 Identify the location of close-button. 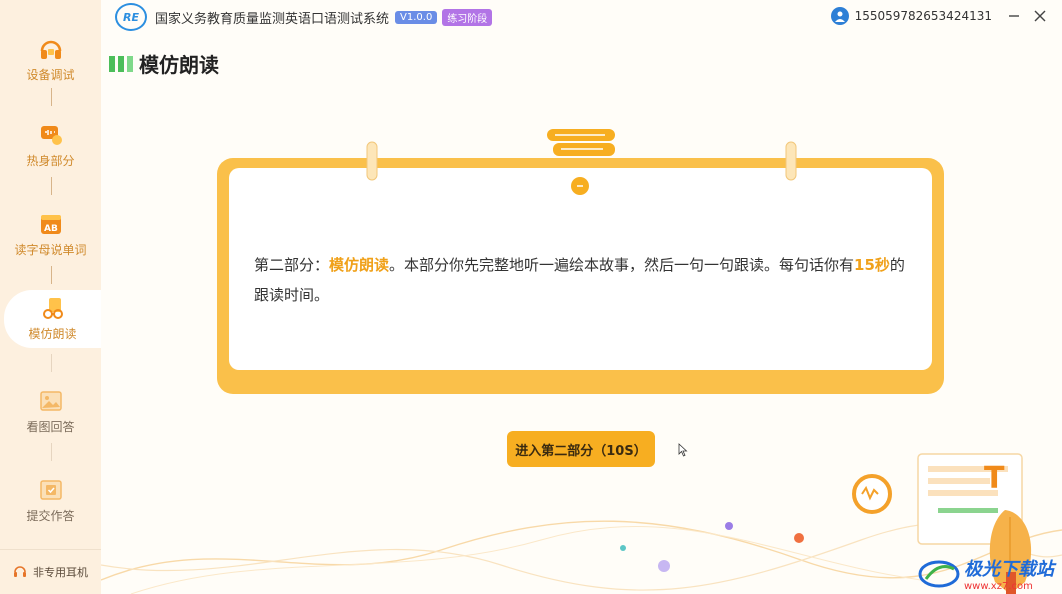
(1040, 16).